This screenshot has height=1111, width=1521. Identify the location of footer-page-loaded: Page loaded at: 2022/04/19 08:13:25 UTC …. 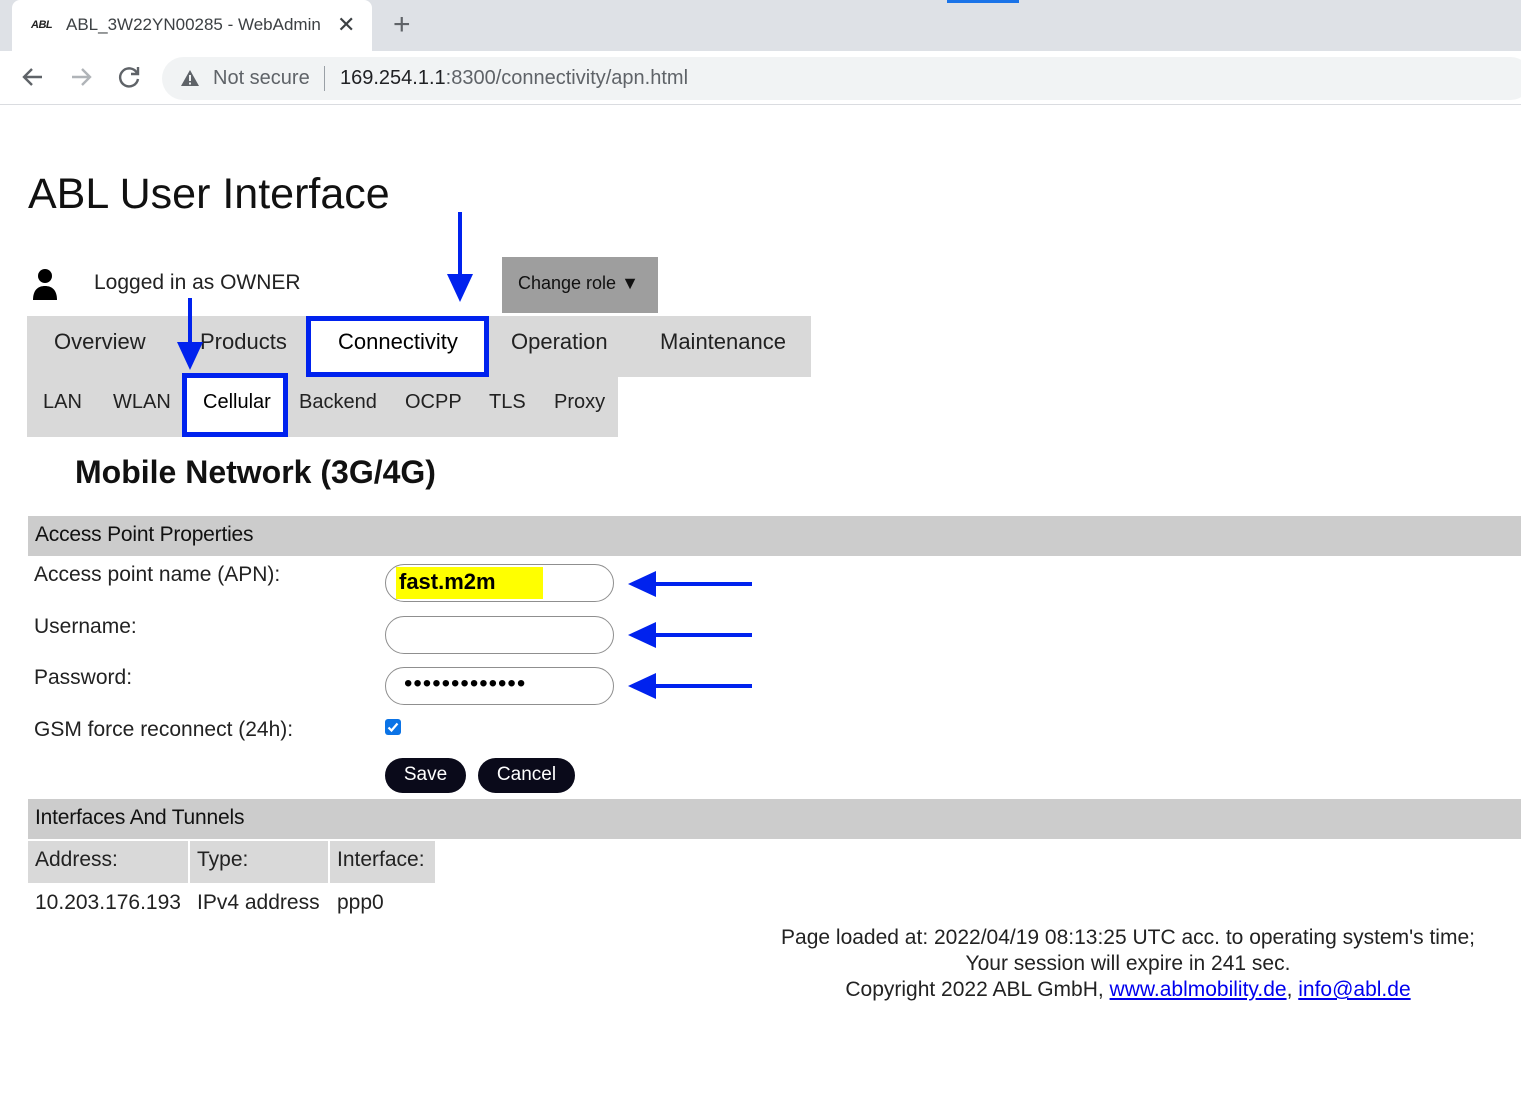
(1128, 937).